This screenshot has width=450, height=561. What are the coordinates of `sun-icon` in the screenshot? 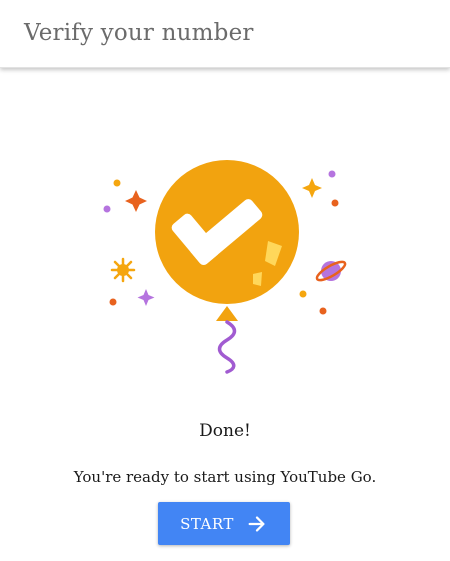 It's located at (123, 270).